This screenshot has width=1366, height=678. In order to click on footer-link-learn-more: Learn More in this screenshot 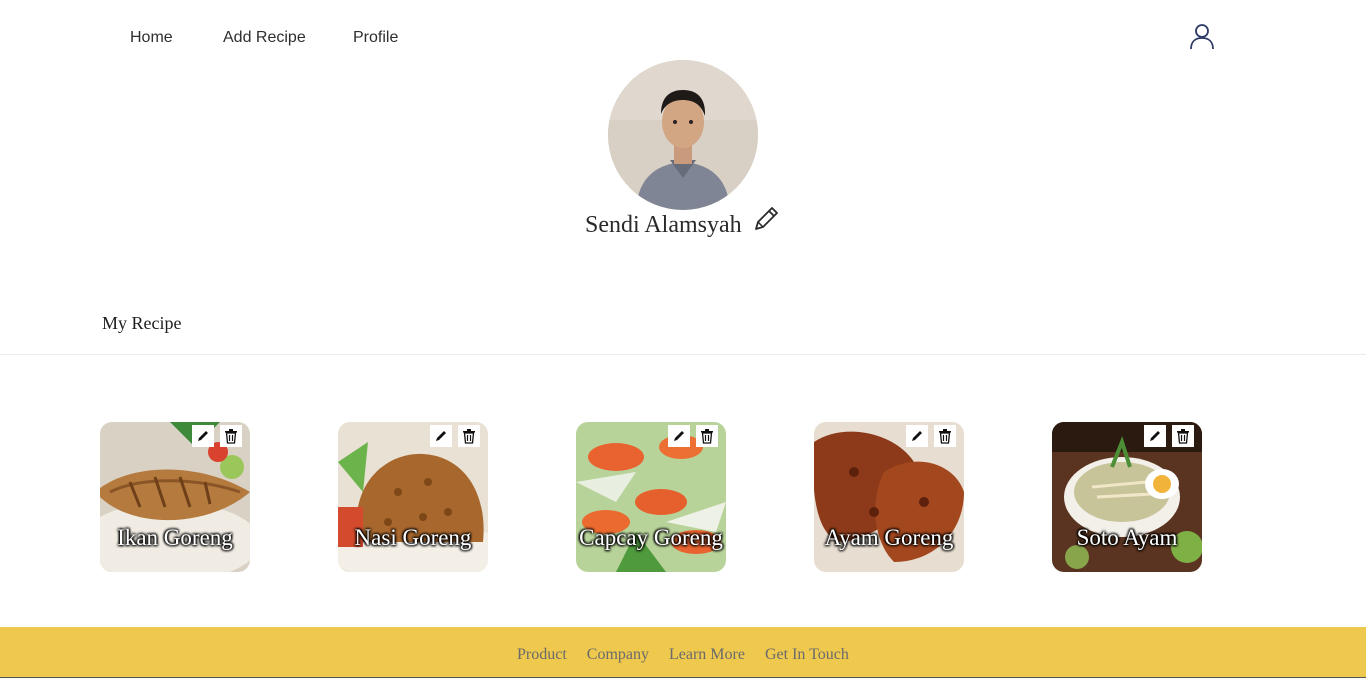, I will do `click(707, 655)`.